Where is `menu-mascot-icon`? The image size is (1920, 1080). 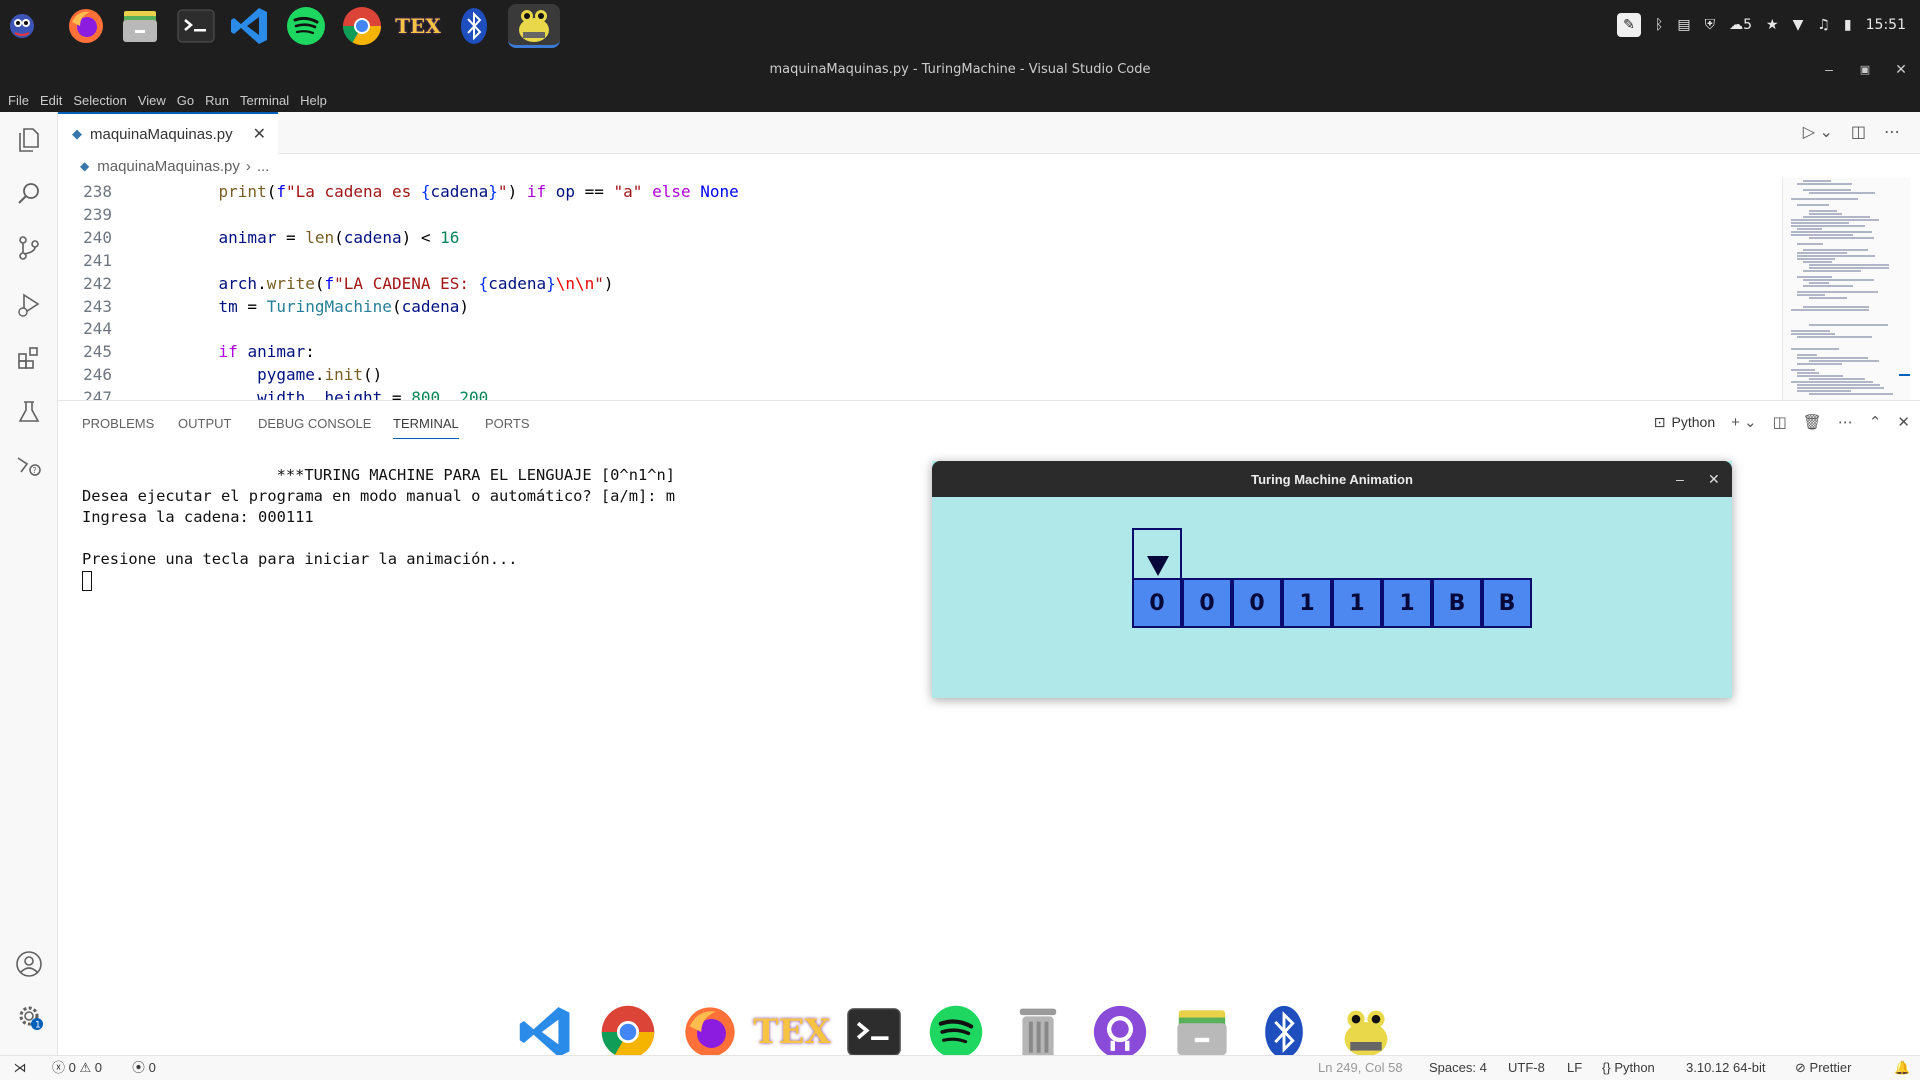
menu-mascot-icon is located at coordinates (22, 26).